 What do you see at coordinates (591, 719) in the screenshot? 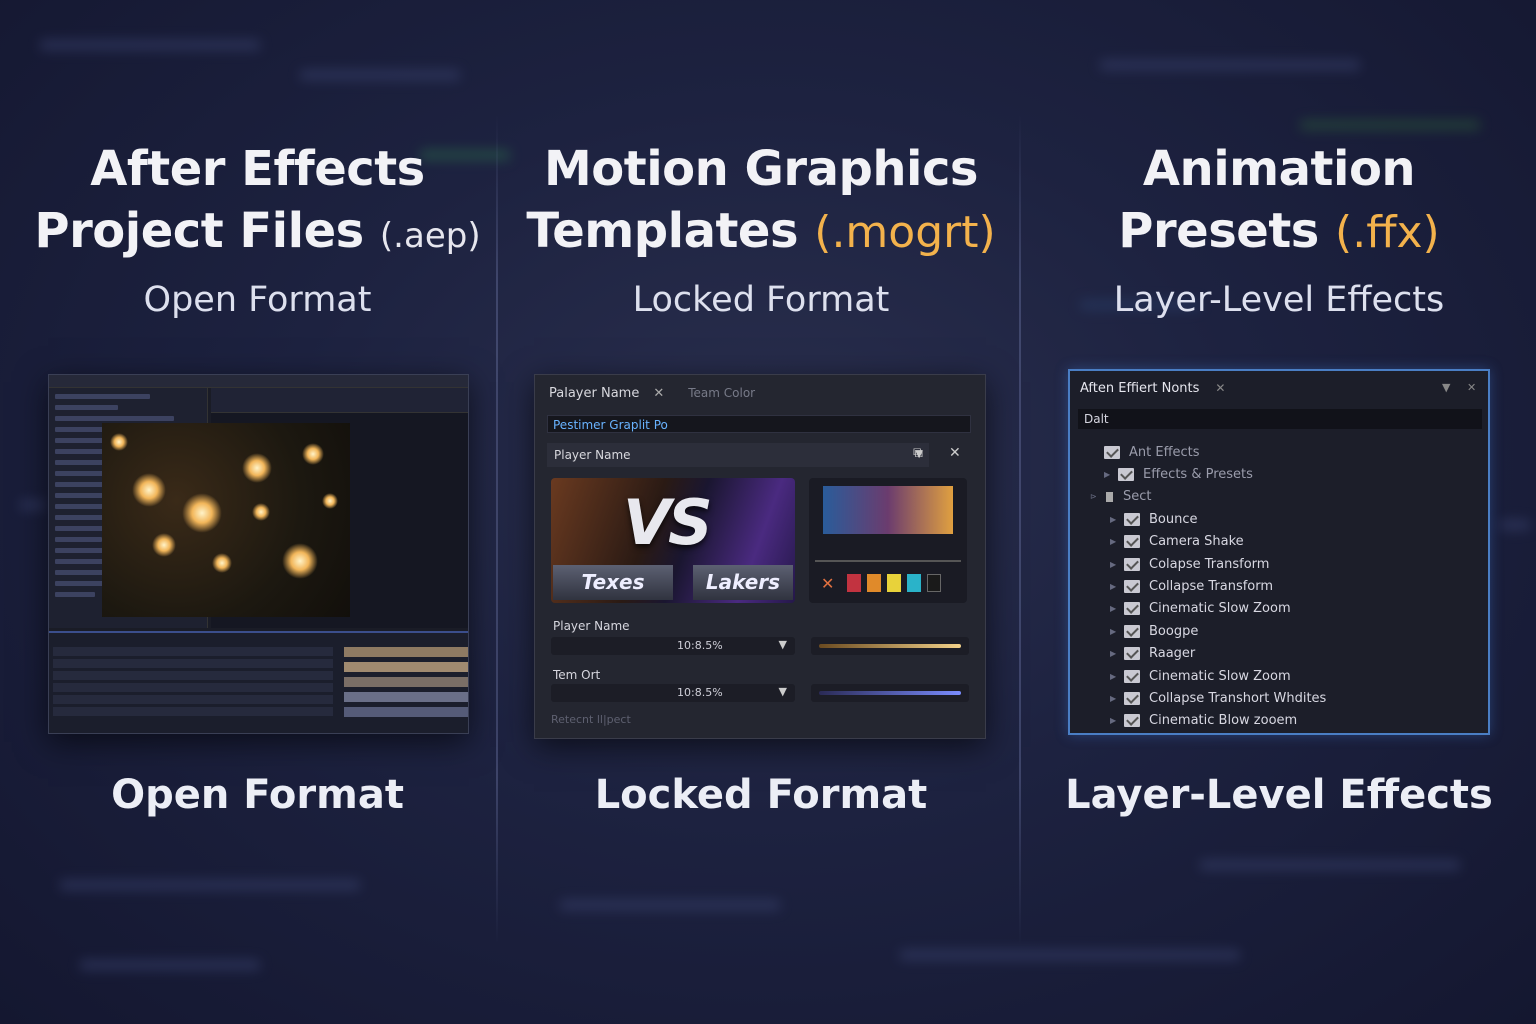
I see `panel-footer: Retecnt ll|pect` at bounding box center [591, 719].